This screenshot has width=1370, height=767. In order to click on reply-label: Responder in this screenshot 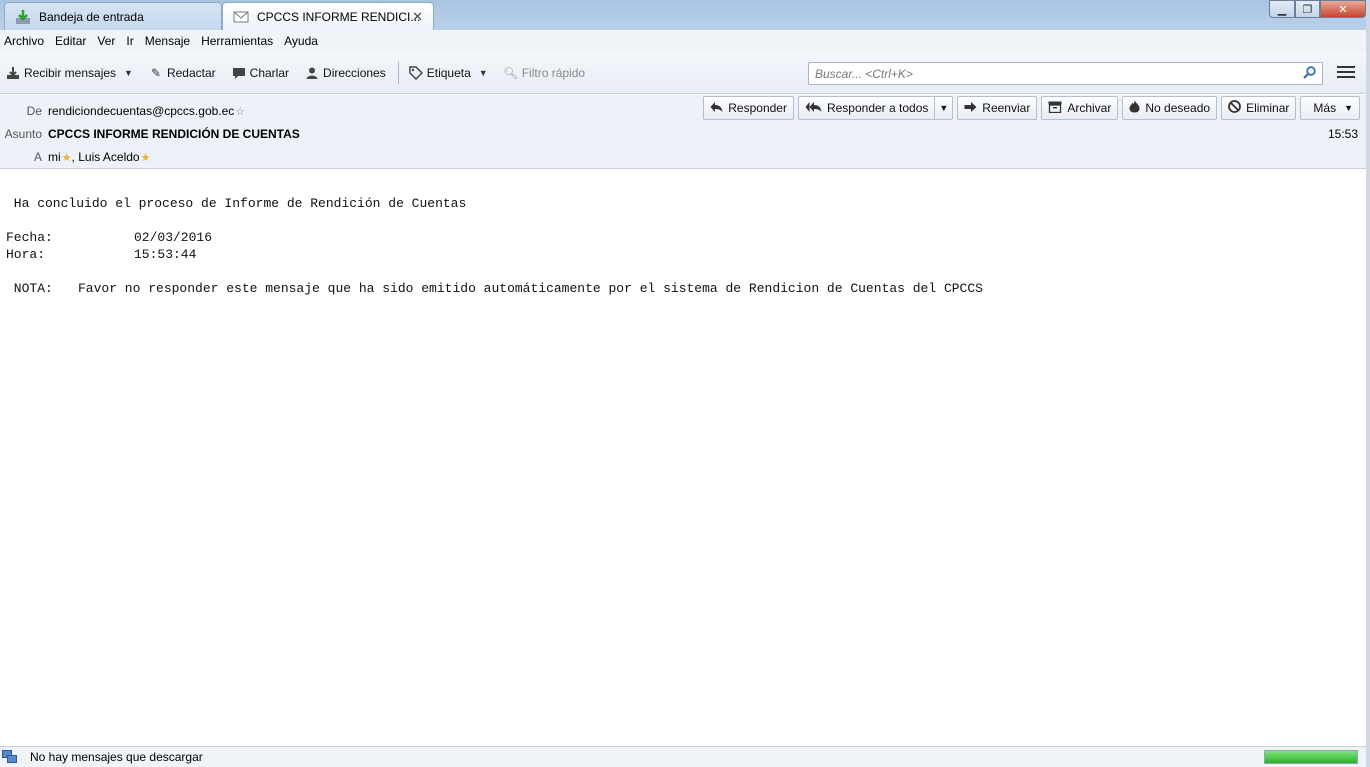, I will do `click(757, 108)`.